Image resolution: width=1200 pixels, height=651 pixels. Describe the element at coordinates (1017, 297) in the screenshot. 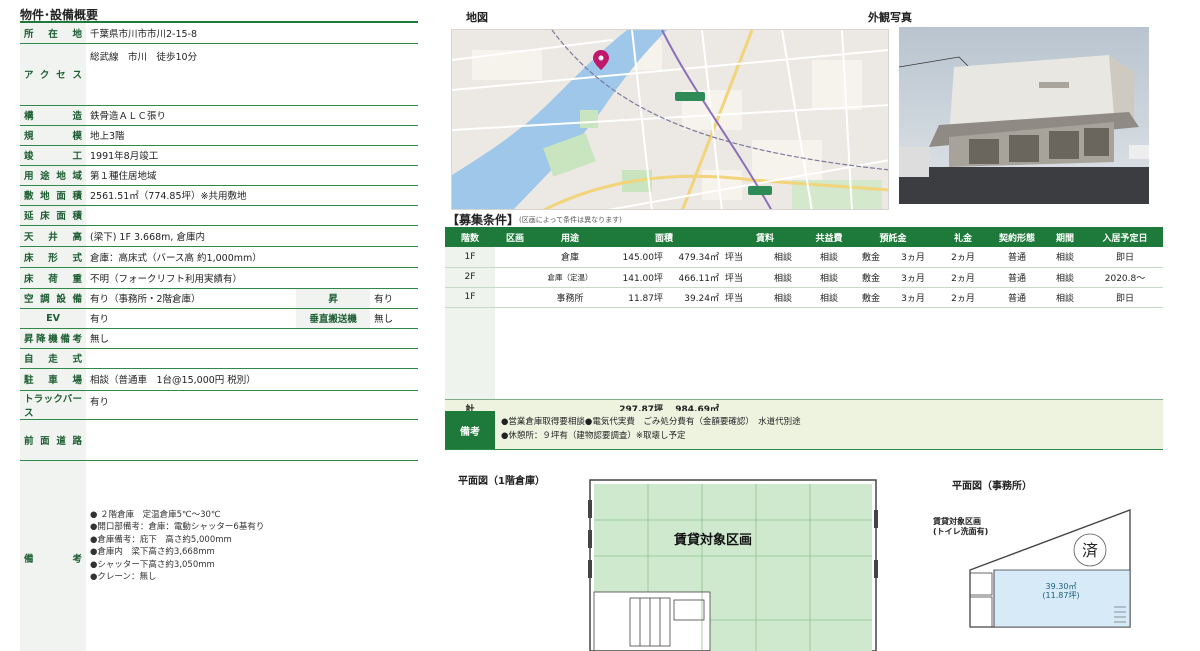

I see `cell-contract: 普通` at that location.